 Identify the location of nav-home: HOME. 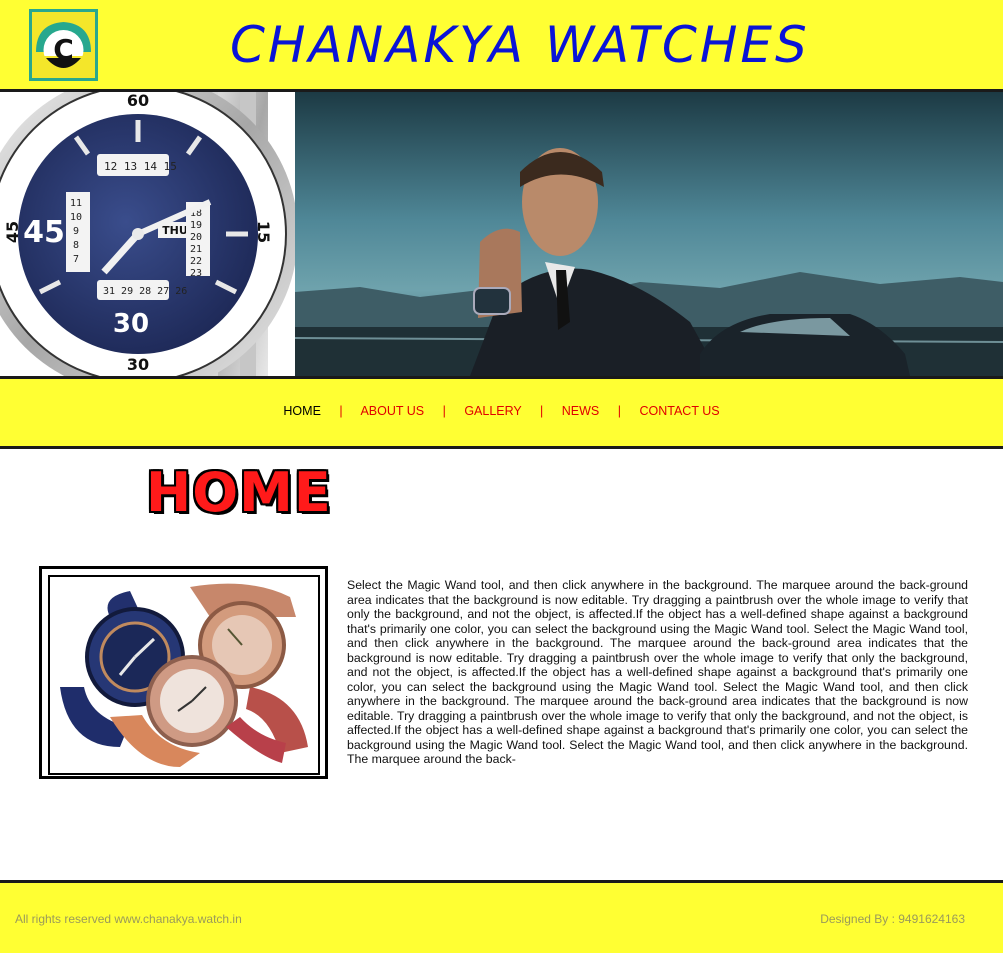
(302, 411).